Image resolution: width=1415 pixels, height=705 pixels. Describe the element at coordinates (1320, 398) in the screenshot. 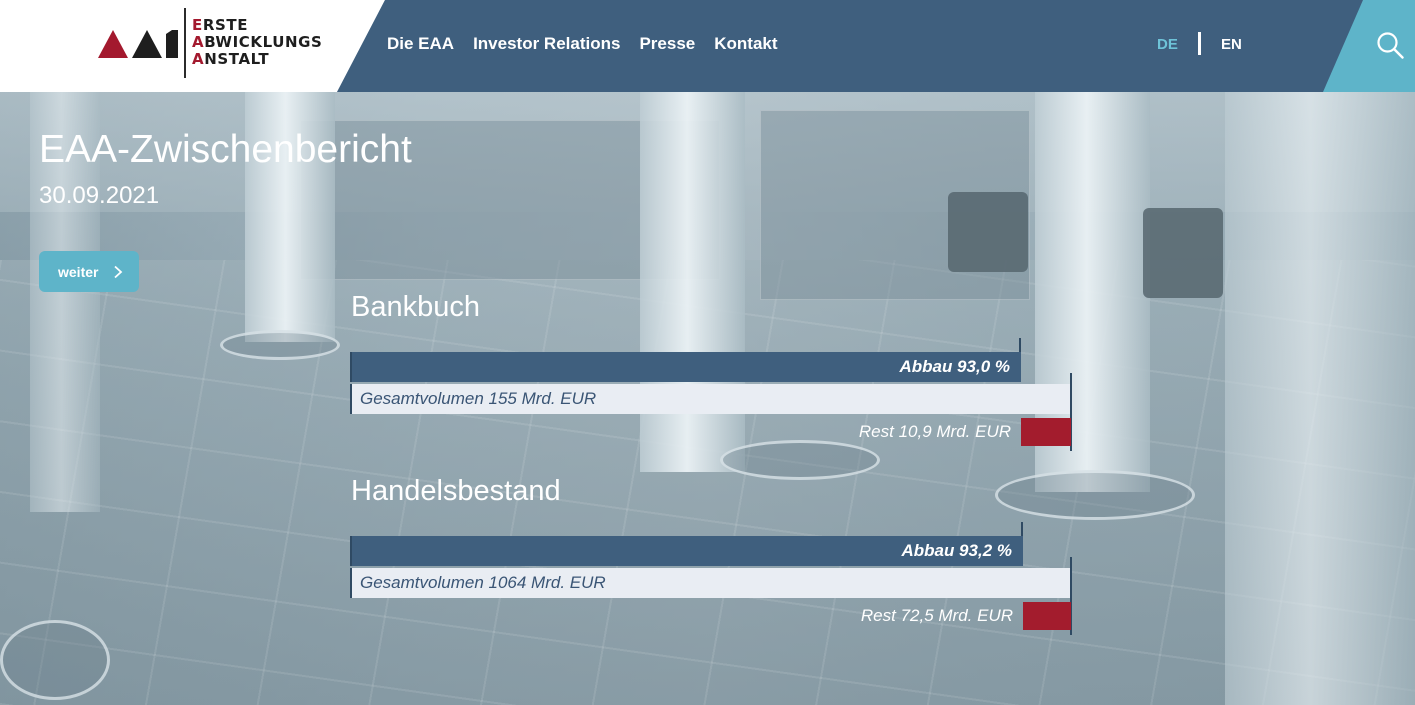

I see `hero-pillar` at that location.